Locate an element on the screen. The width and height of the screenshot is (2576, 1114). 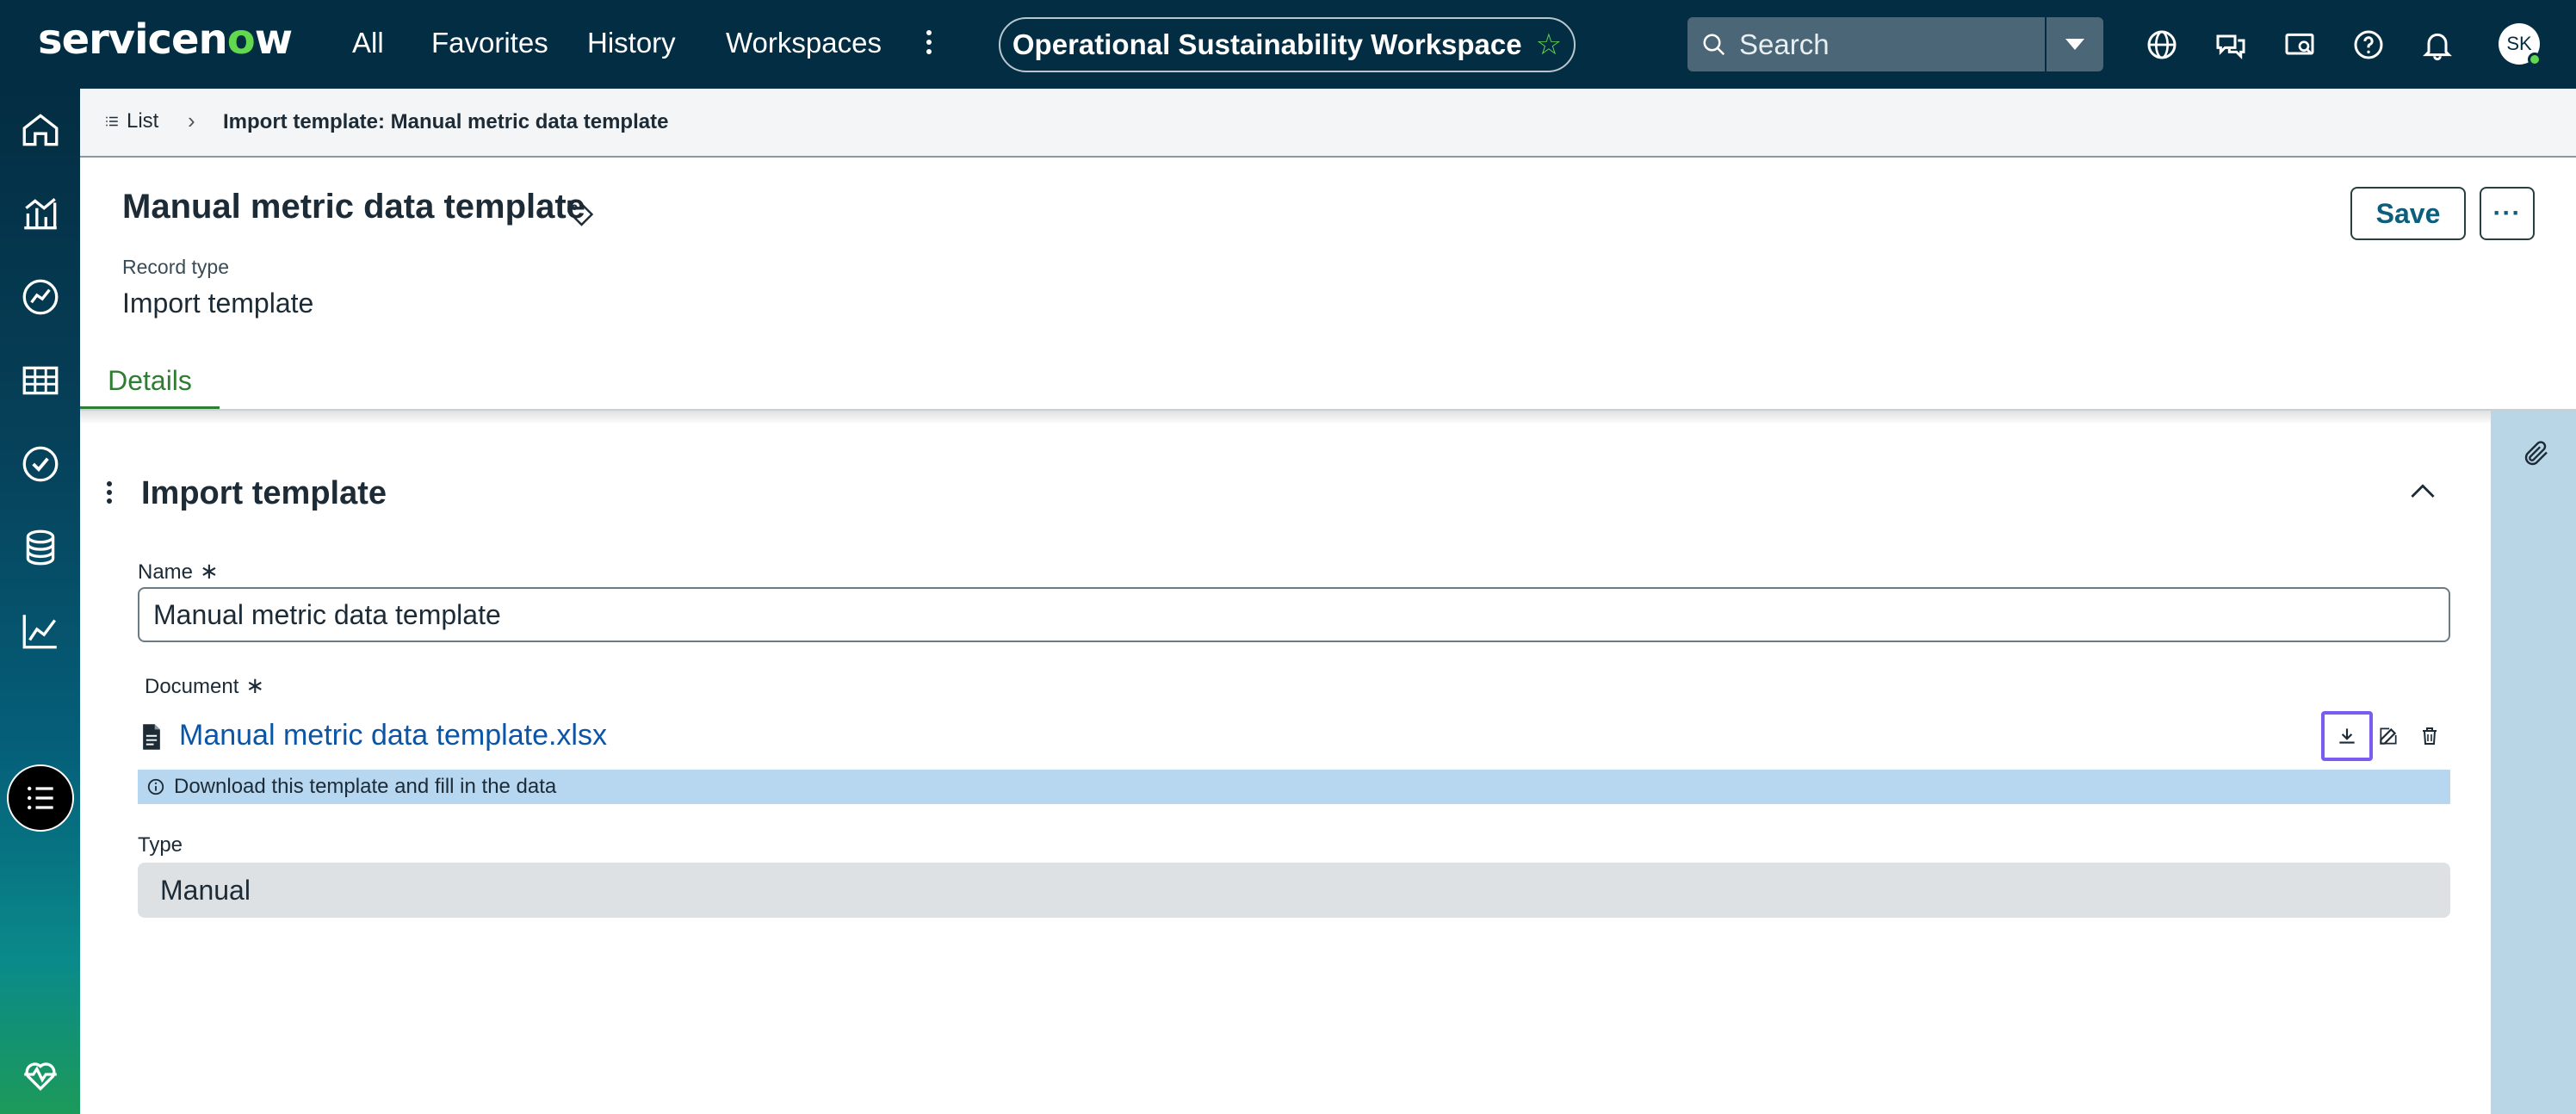
trash-icon is located at coordinates (2430, 736).